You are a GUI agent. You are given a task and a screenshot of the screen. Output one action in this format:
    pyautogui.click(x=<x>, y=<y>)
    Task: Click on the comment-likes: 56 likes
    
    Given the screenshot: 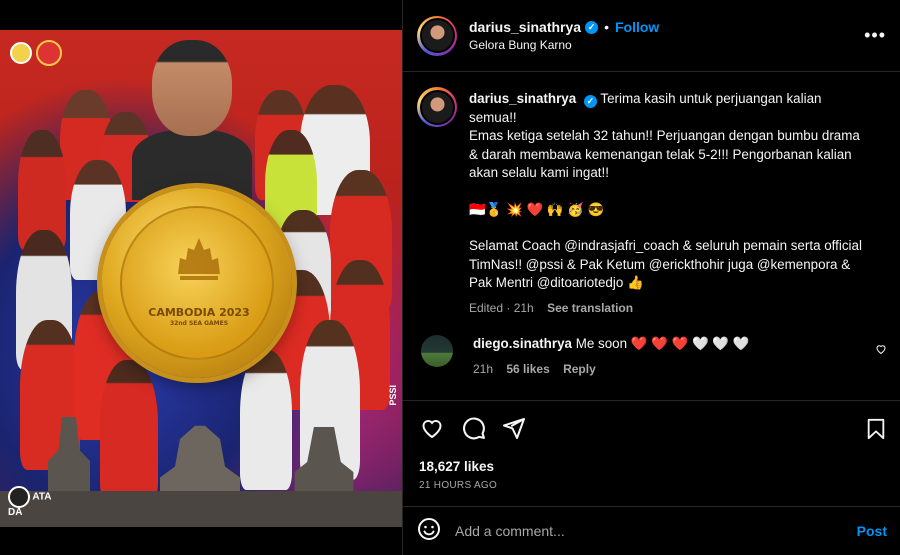 What is the action you would take?
    pyautogui.click(x=527, y=369)
    